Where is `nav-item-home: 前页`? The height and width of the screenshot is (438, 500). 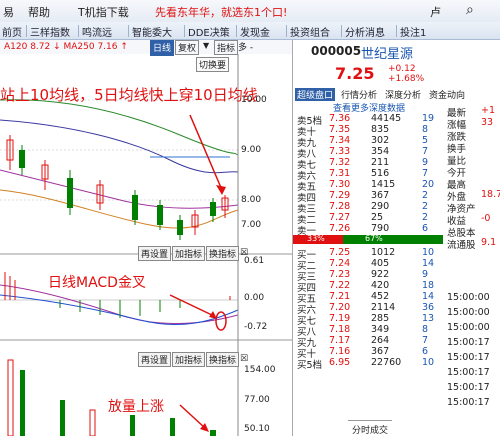
nav-item-home: 前页 is located at coordinates (12, 31).